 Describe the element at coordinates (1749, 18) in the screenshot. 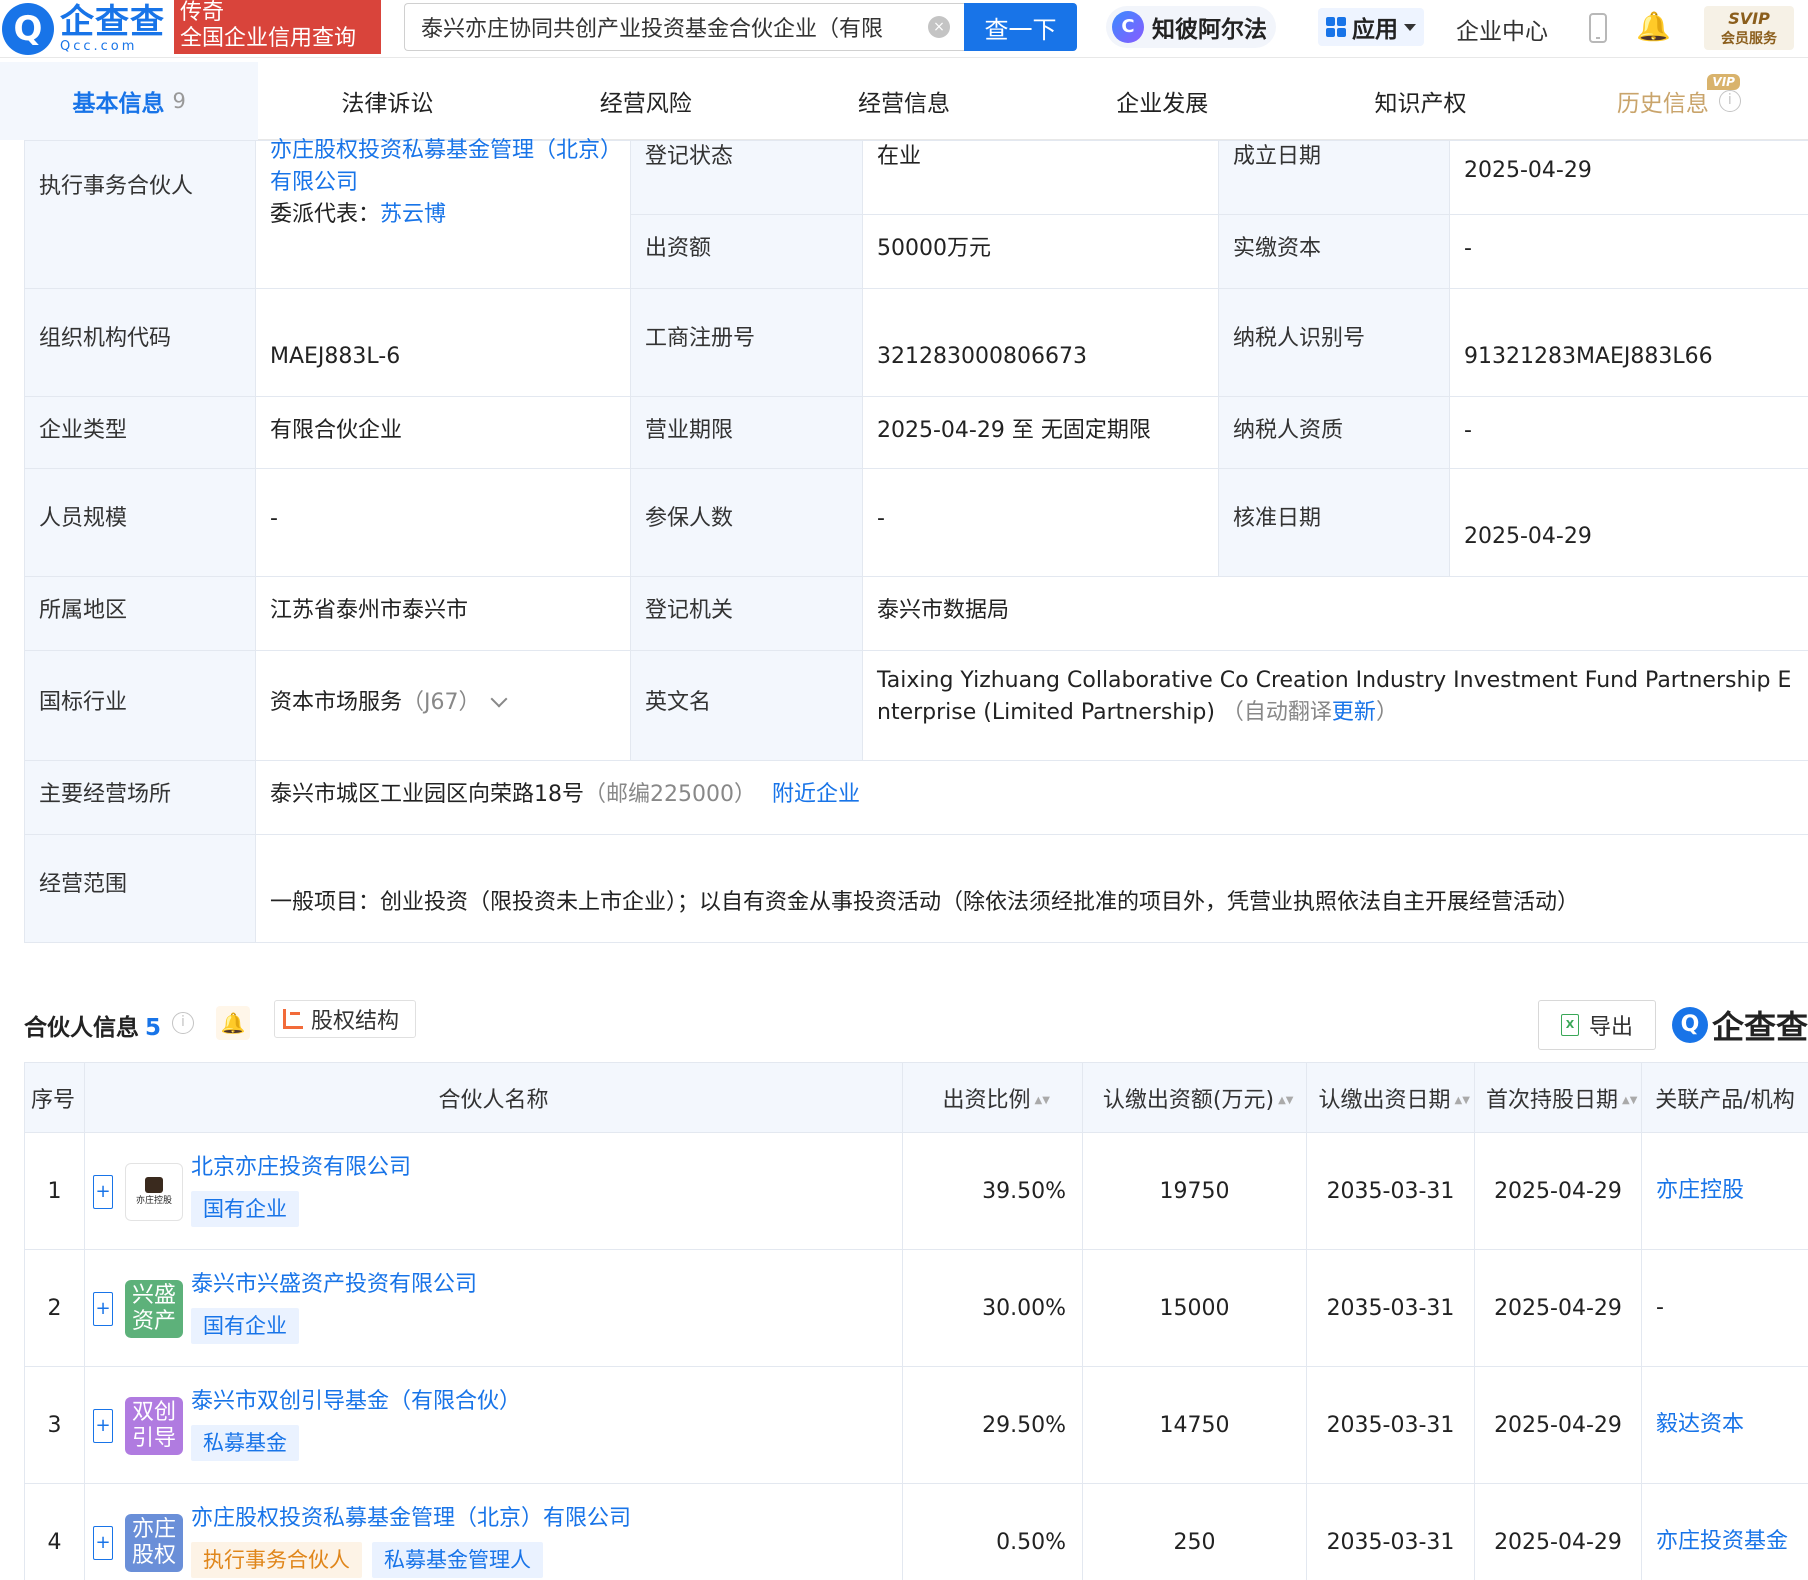

I see `svip-title: SVIP` at that location.